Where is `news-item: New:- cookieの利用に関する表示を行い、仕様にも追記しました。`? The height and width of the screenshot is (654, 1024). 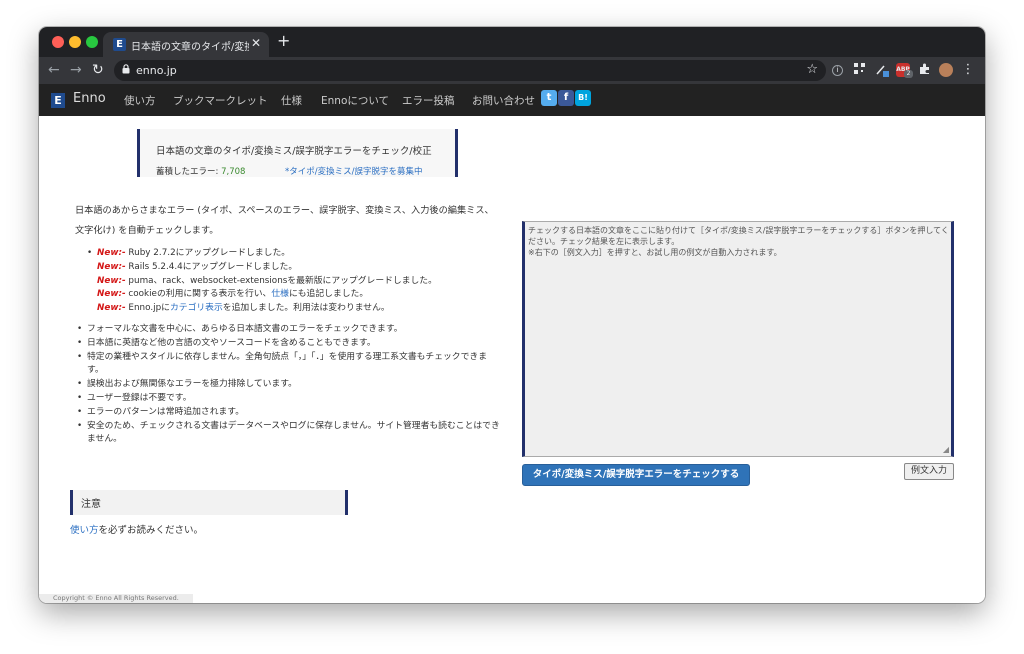
news-item: New:- cookieの利用に関する表示を行い、仕様にも追記しました。 is located at coordinates (299, 295).